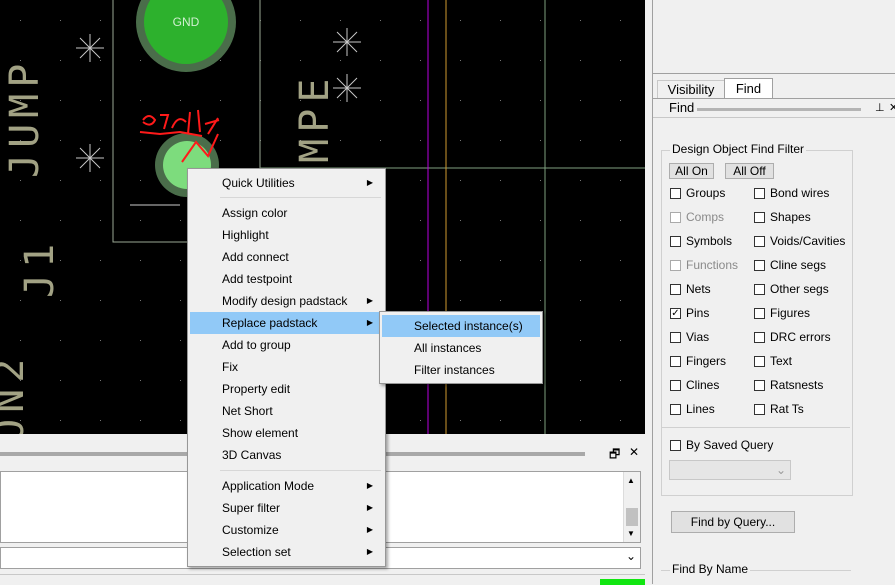  I want to click on menu-item-label: Assign color, so click(255, 213).